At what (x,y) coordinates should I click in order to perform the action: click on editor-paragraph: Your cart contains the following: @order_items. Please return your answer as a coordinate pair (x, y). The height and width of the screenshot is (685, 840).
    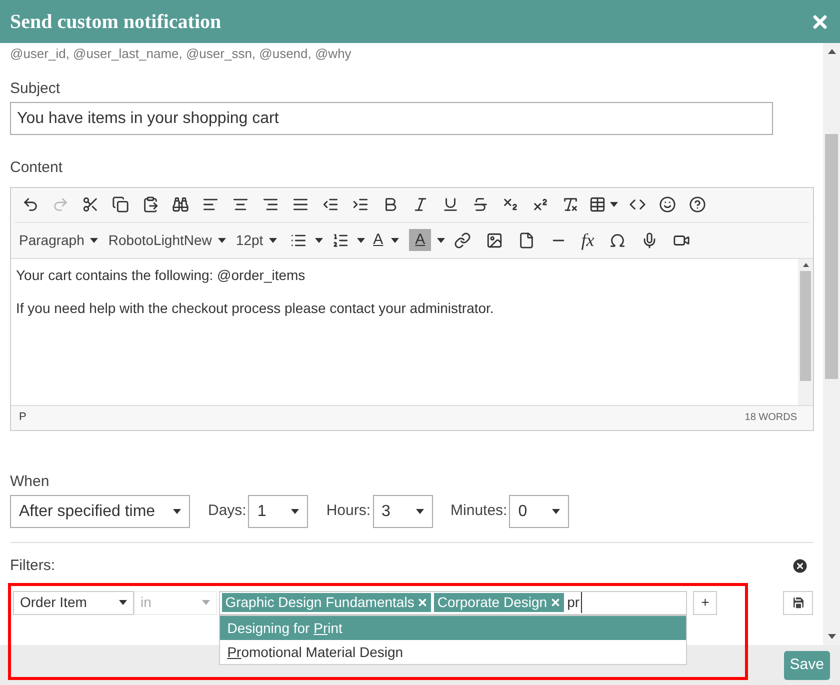
    Looking at the image, I should click on (161, 275).